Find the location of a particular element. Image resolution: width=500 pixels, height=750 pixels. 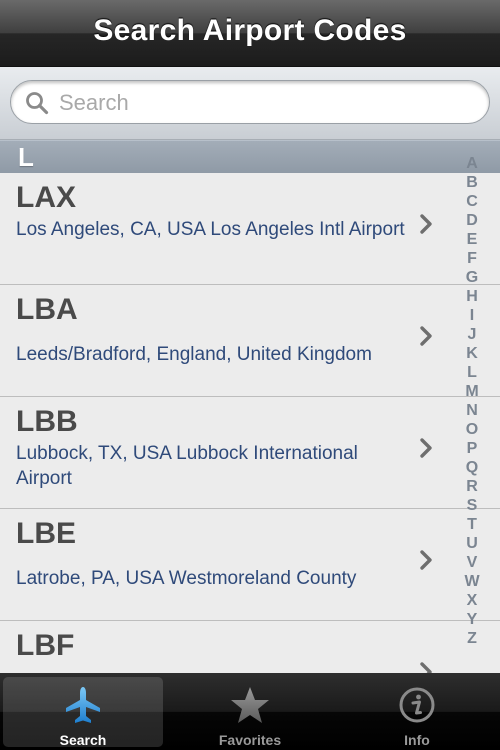

page-title: Search Airport Codes is located at coordinates (250, 30).